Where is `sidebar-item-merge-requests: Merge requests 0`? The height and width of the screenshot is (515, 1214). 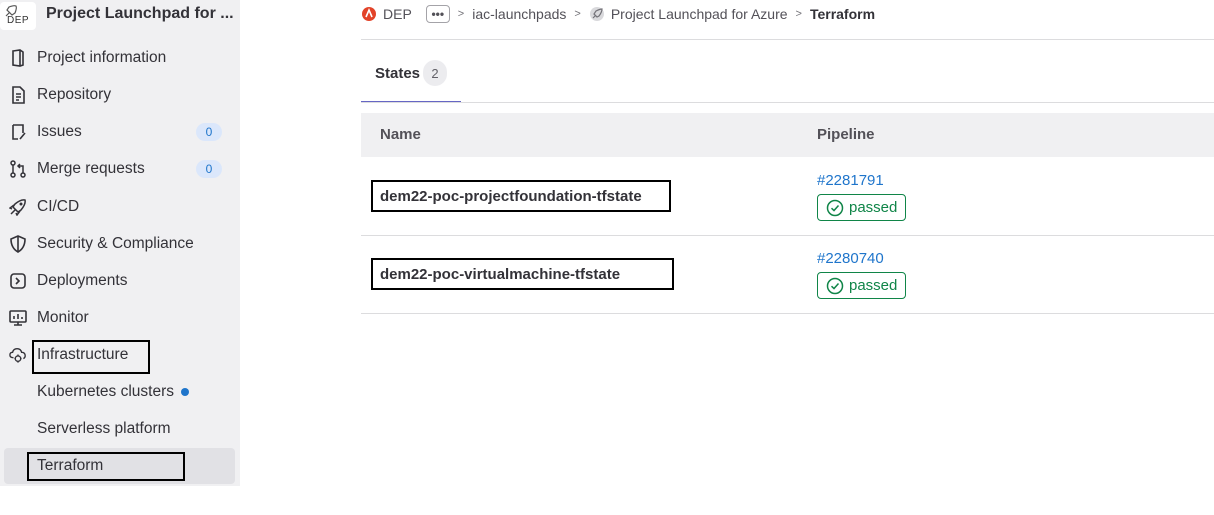 sidebar-item-merge-requests: Merge requests 0 is located at coordinates (120, 169).